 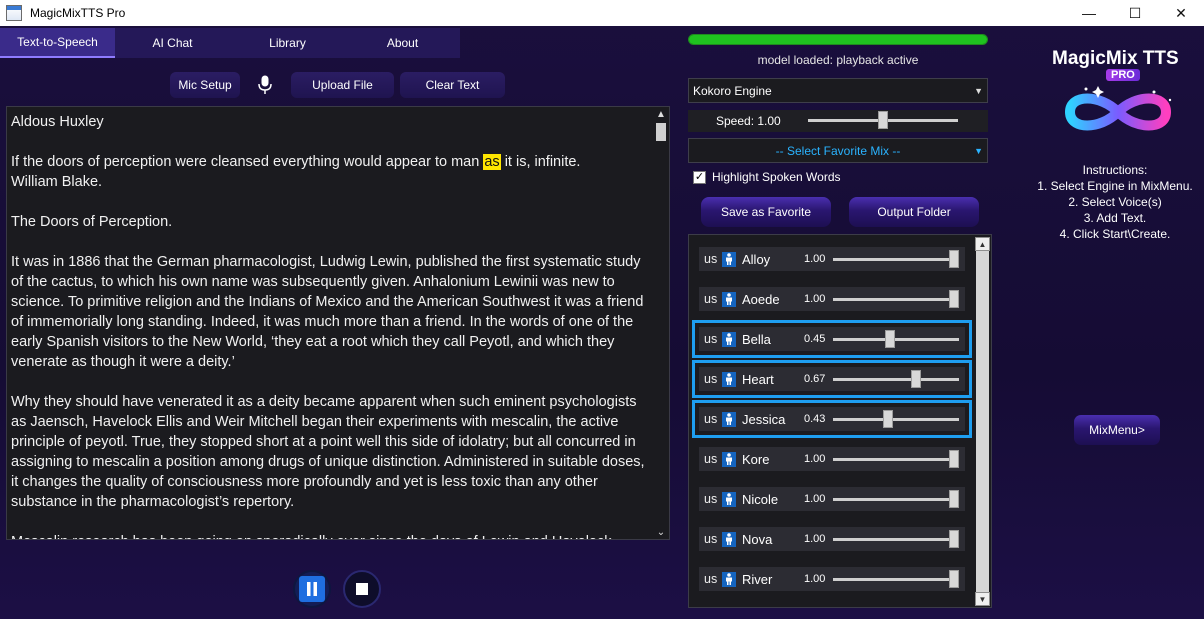 I want to click on voice-row-heart: us Heart 0.67, so click(x=832, y=379).